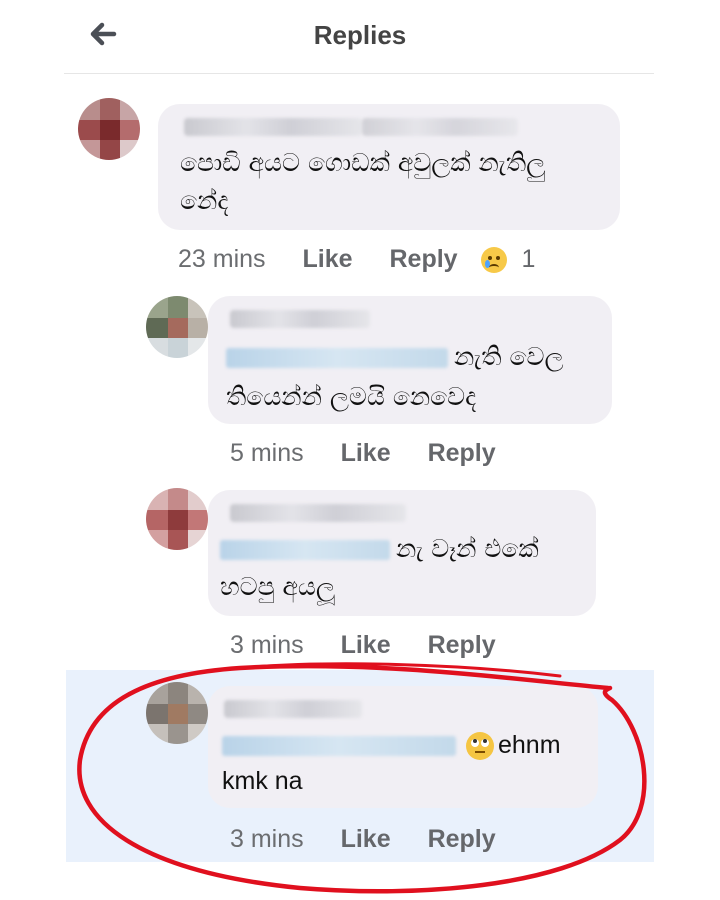 The width and height of the screenshot is (720, 900). I want to click on comment-time: 23 mins, so click(222, 259).